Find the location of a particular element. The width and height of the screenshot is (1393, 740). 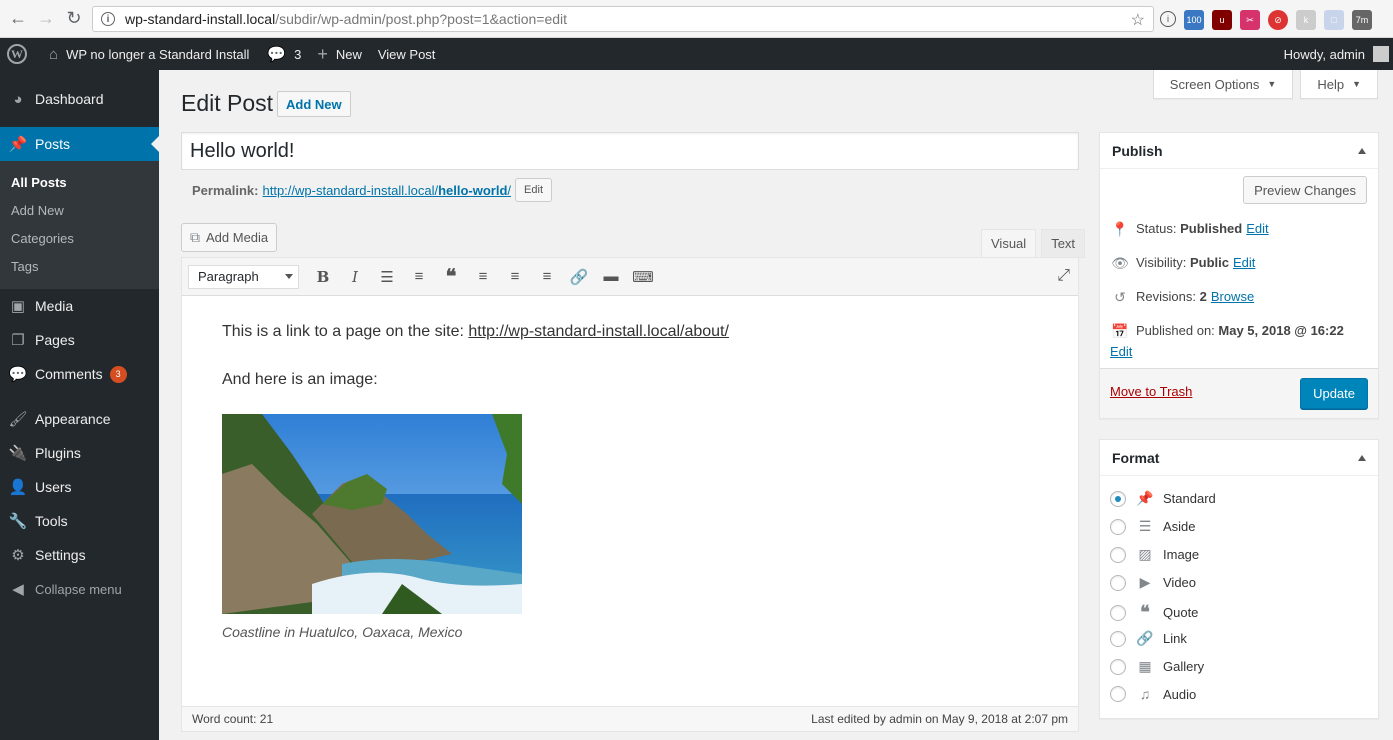

update-button: Update is located at coordinates (1334, 393).